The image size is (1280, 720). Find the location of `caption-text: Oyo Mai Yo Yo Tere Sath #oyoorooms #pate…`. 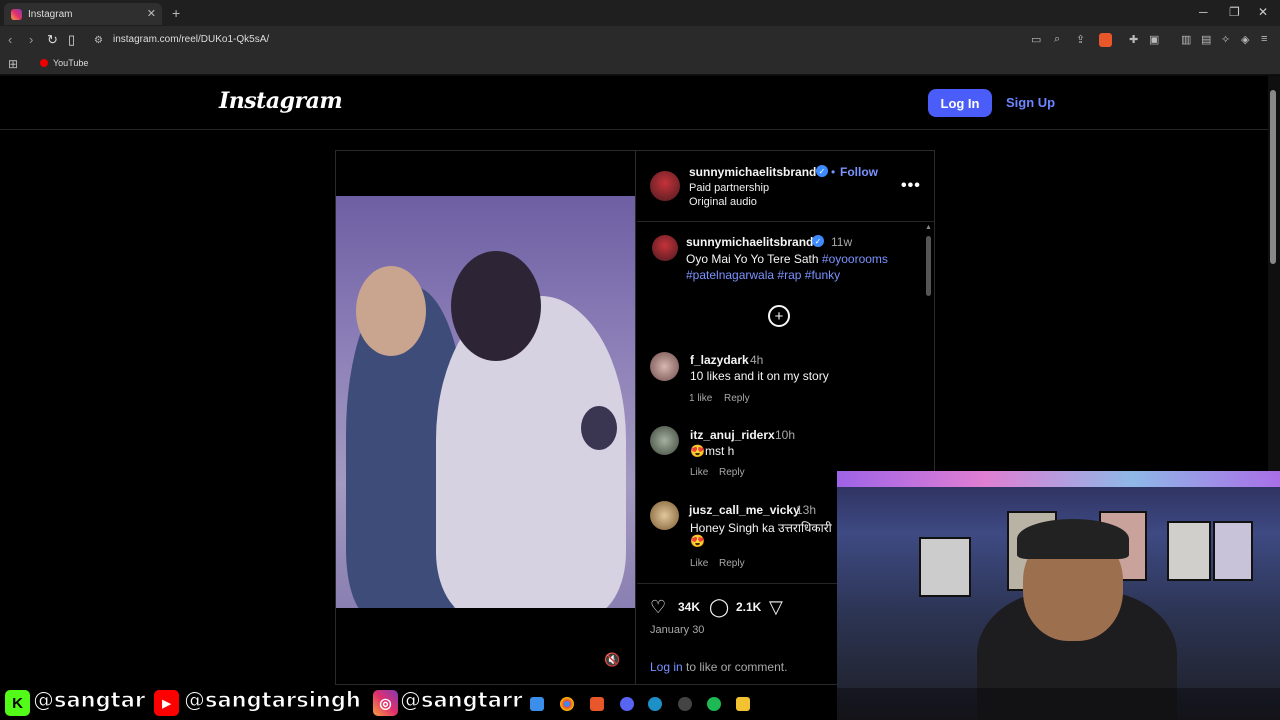

caption-text: Oyo Mai Yo Yo Tere Sath #oyoorooms #pate… is located at coordinates (796, 267).